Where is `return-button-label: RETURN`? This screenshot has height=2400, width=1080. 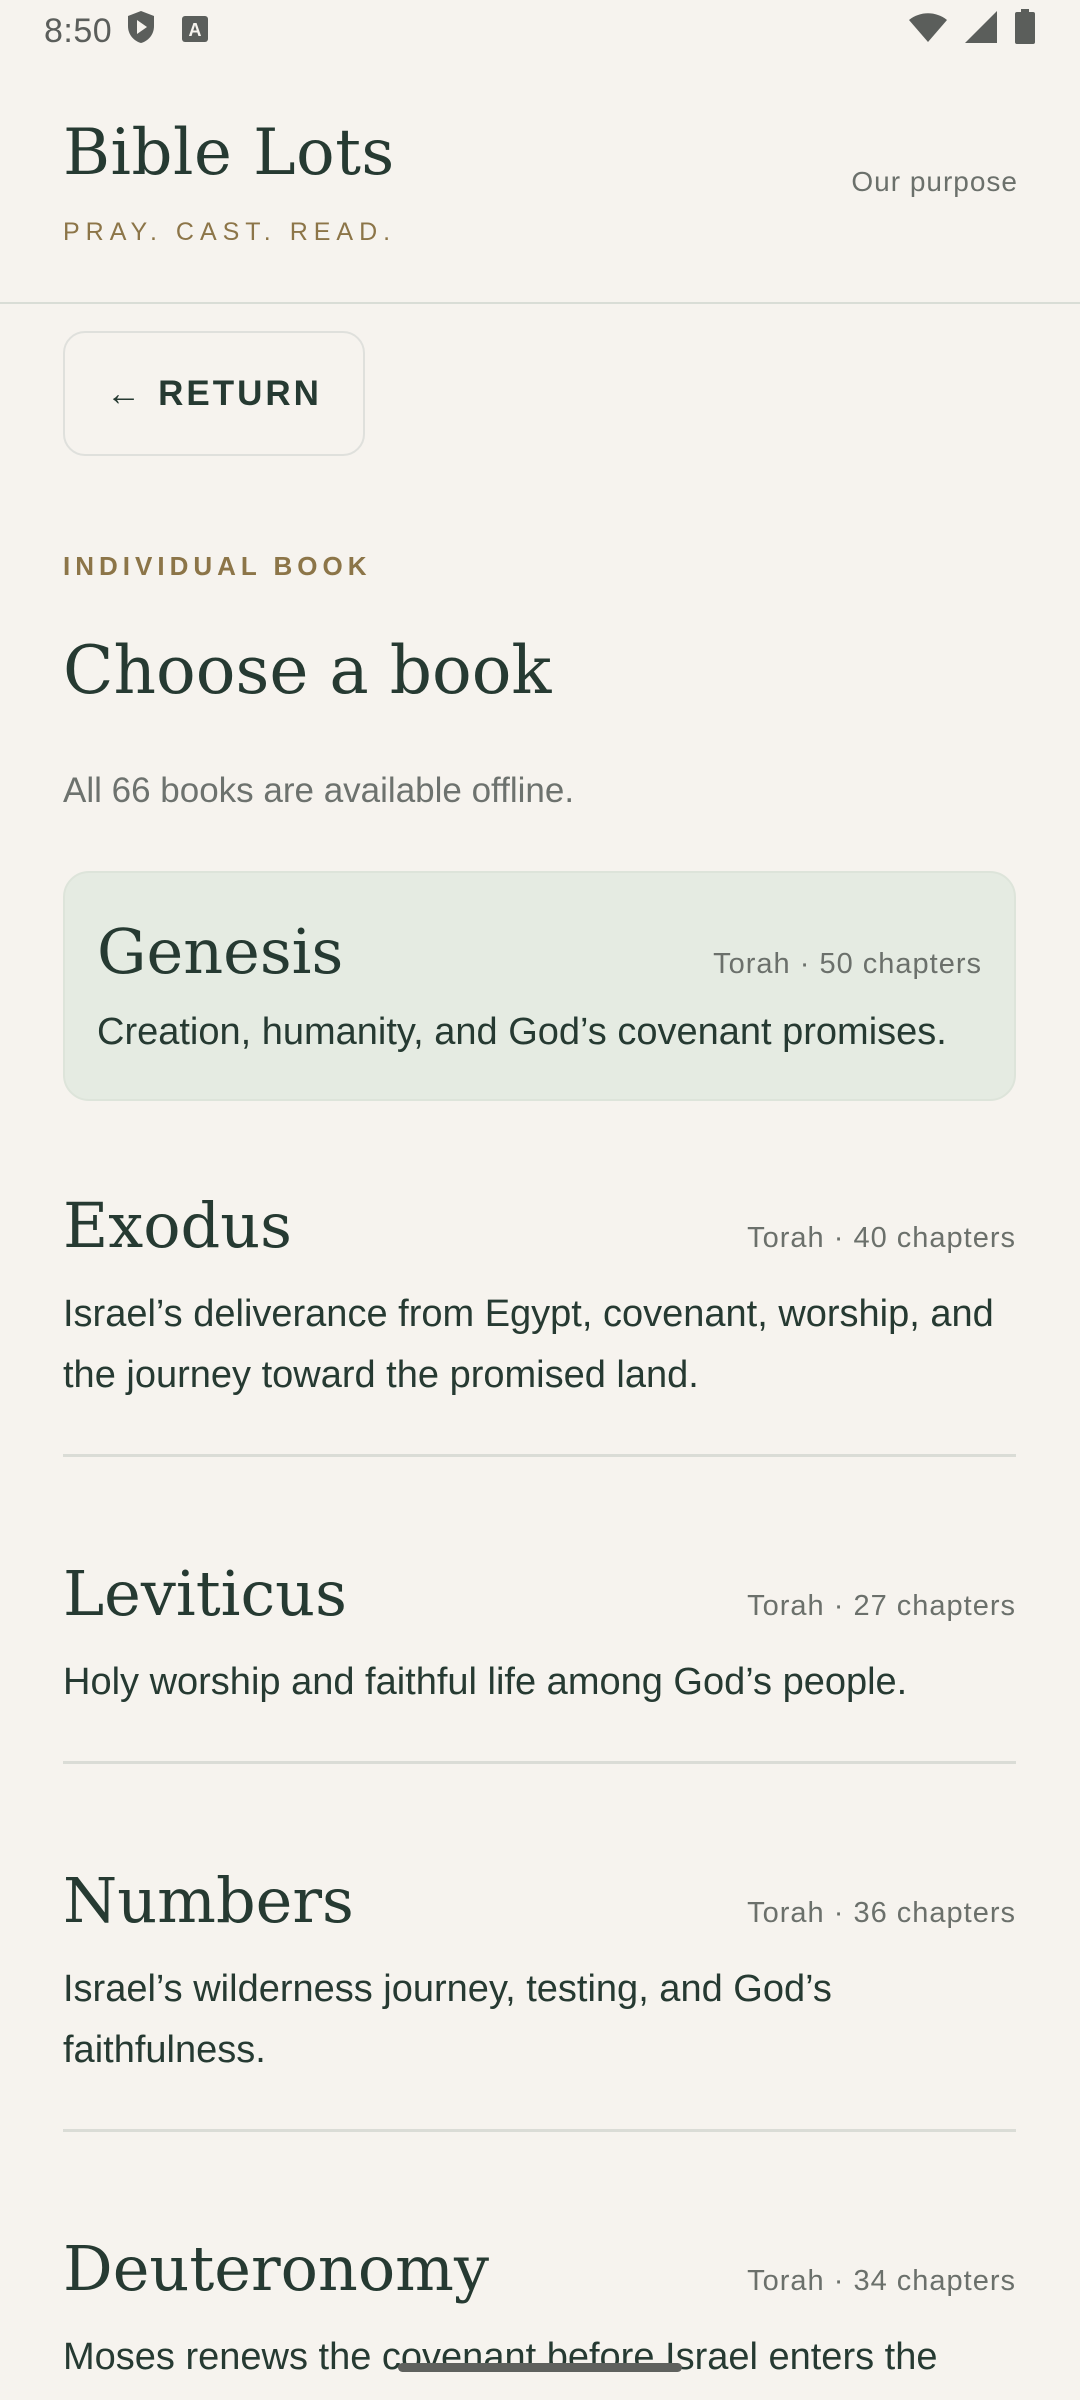 return-button-label: RETURN is located at coordinates (240, 393).